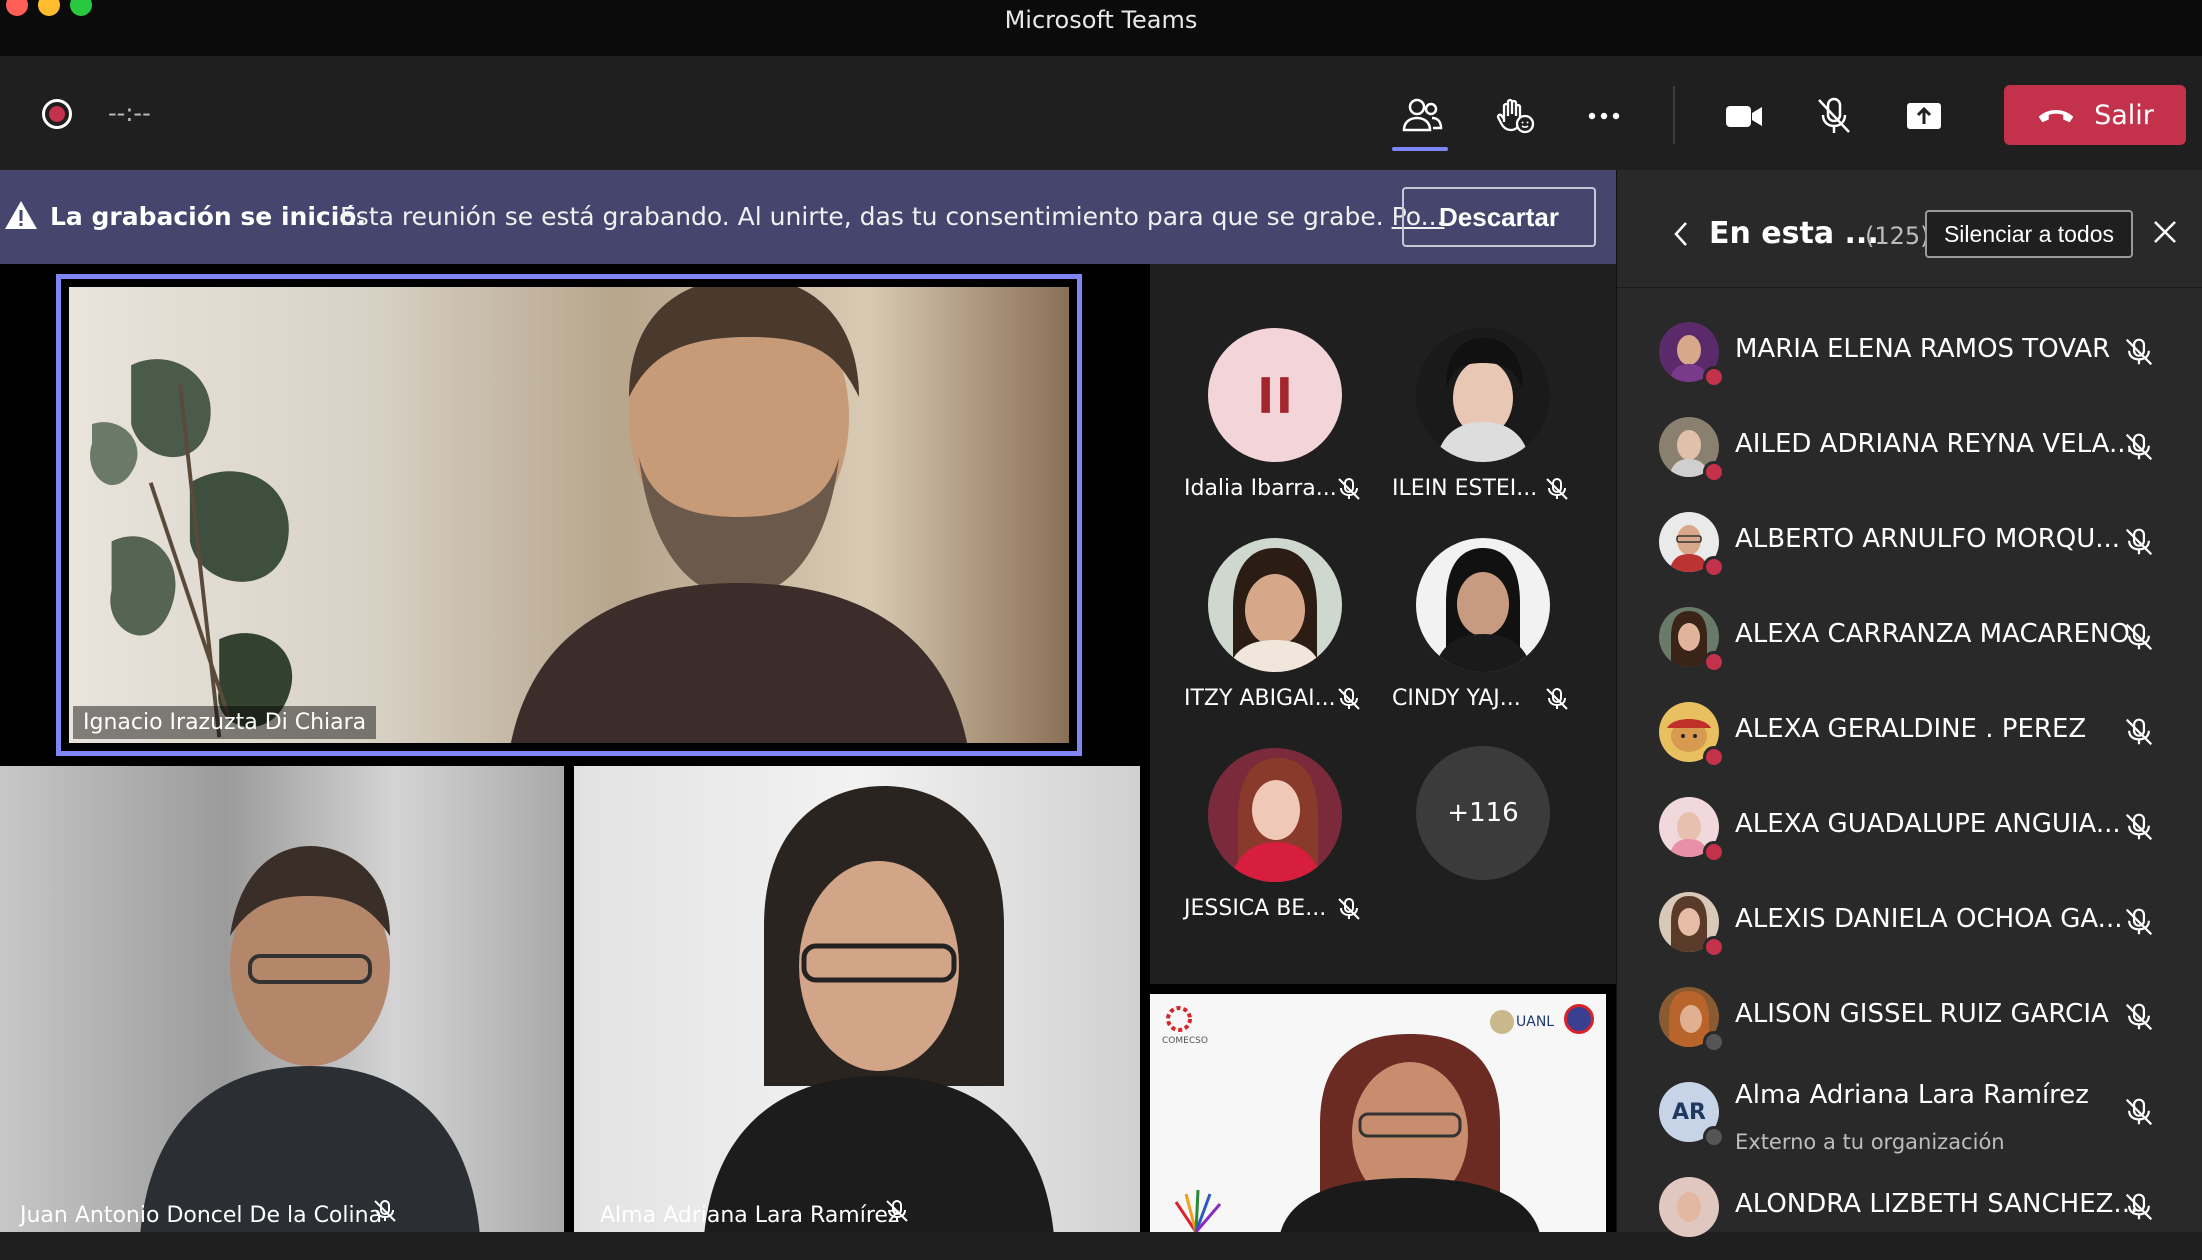 Image resolution: width=2202 pixels, height=1260 pixels. I want to click on participant-name: ALEXA CARRANZA MACARENO, so click(1932, 634).